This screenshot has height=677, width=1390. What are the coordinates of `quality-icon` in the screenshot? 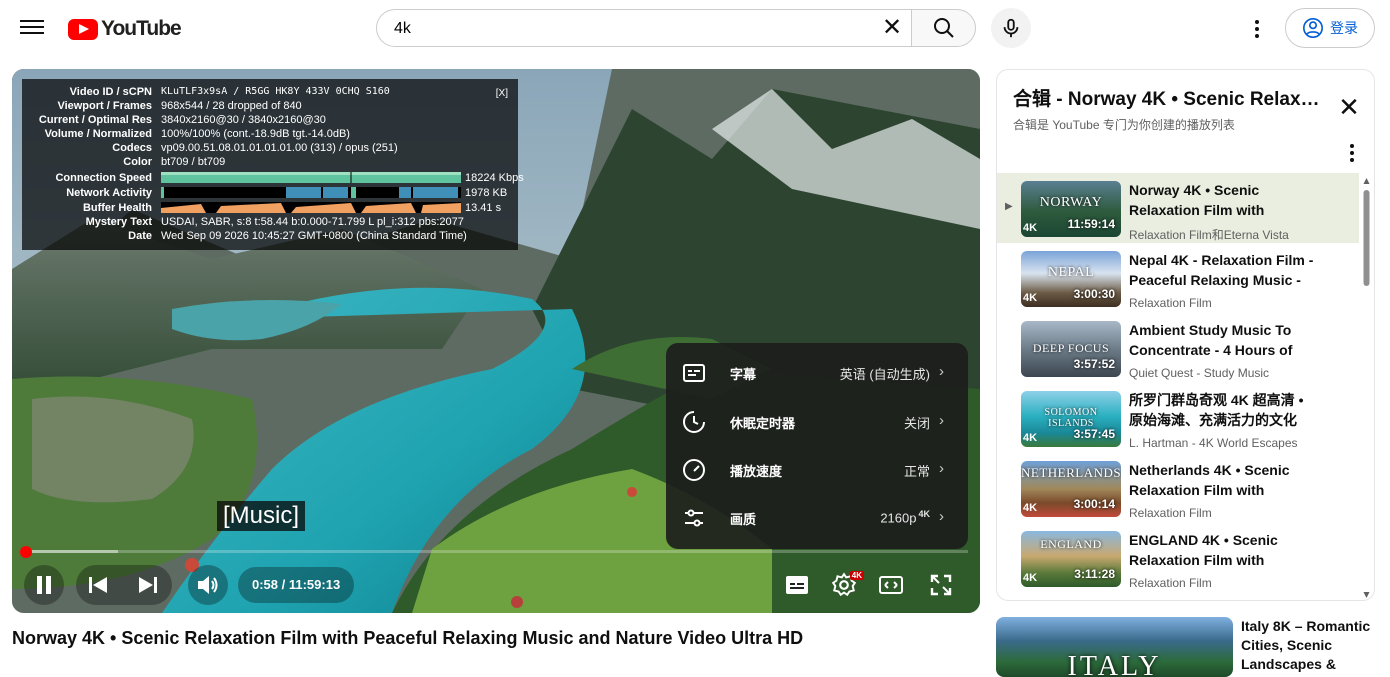 It's located at (694, 518).